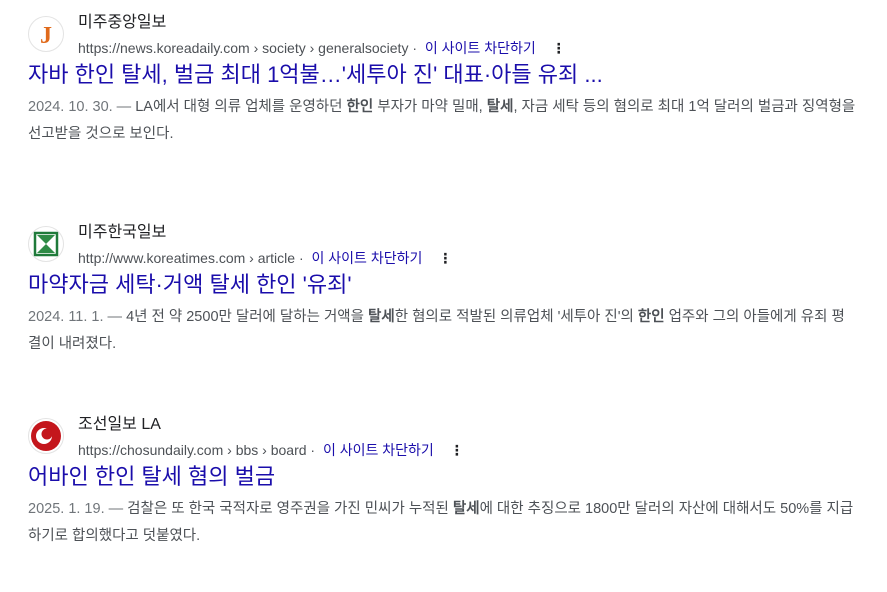 The width and height of the screenshot is (887, 592). Describe the element at coordinates (430, 107) in the screenshot. I see `snippet-text: 부자가 마약 밀매,` at that location.